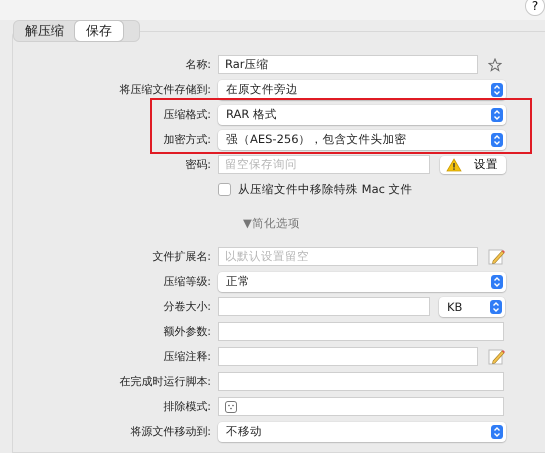  What do you see at coordinates (44, 31) in the screenshot?
I see `tab: 解压缩` at bounding box center [44, 31].